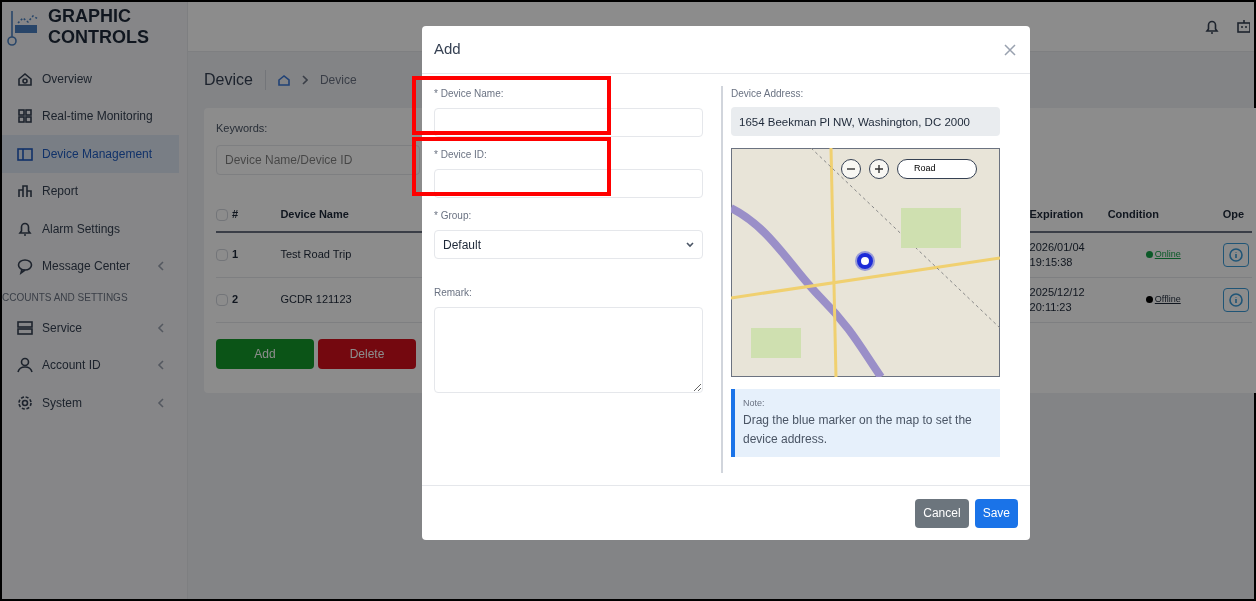 The width and height of the screenshot is (1256, 601). Describe the element at coordinates (568, 244) in the screenshot. I see `group-dropdown: Default` at that location.